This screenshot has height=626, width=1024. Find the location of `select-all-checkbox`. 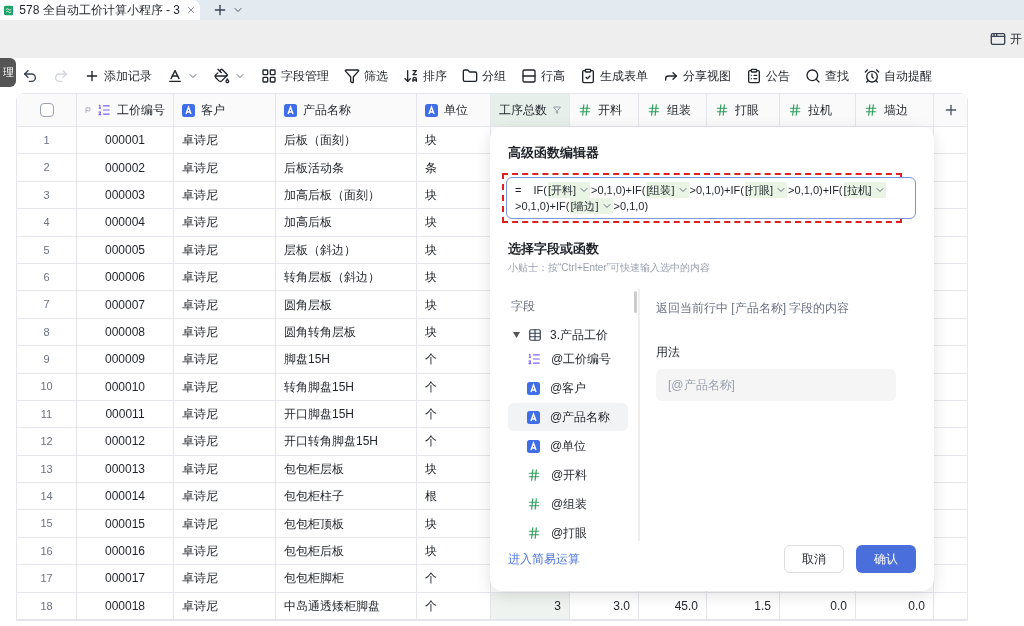

select-all-checkbox is located at coordinates (46, 110).